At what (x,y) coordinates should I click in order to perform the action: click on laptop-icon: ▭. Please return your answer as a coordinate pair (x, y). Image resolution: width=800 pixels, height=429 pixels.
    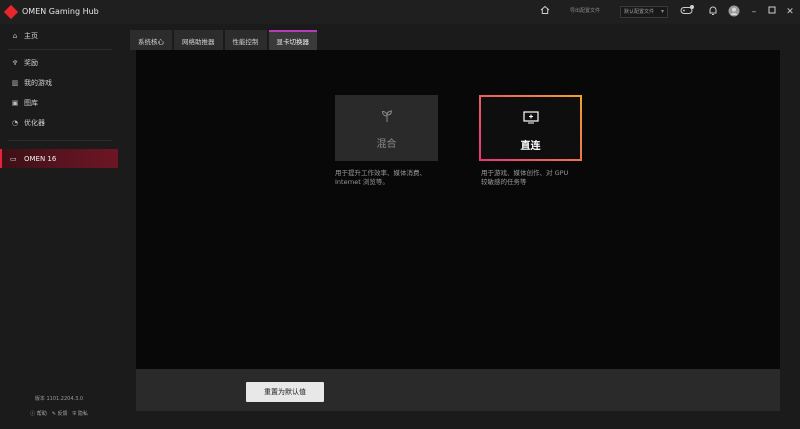
    Looking at the image, I should click on (13, 158).